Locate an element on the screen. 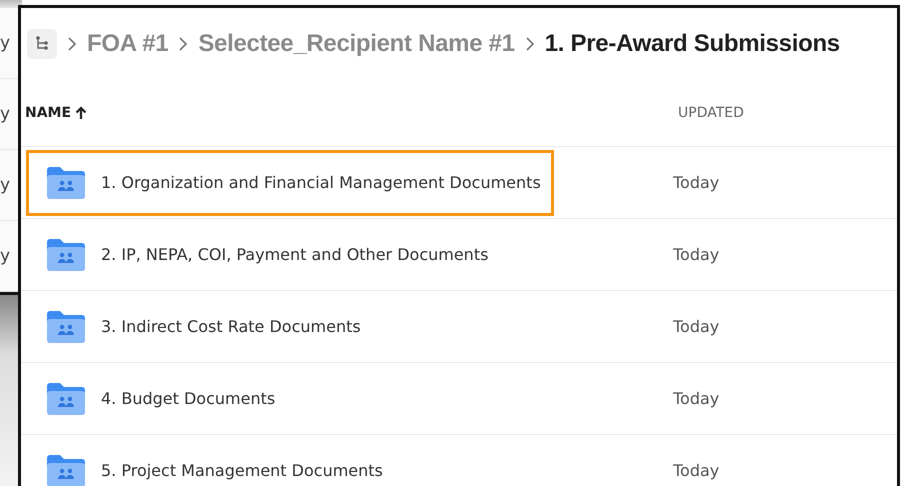 This screenshot has height=486, width=903. folder-name: 1. Organization and Financial Management Documents is located at coordinates (321, 182).